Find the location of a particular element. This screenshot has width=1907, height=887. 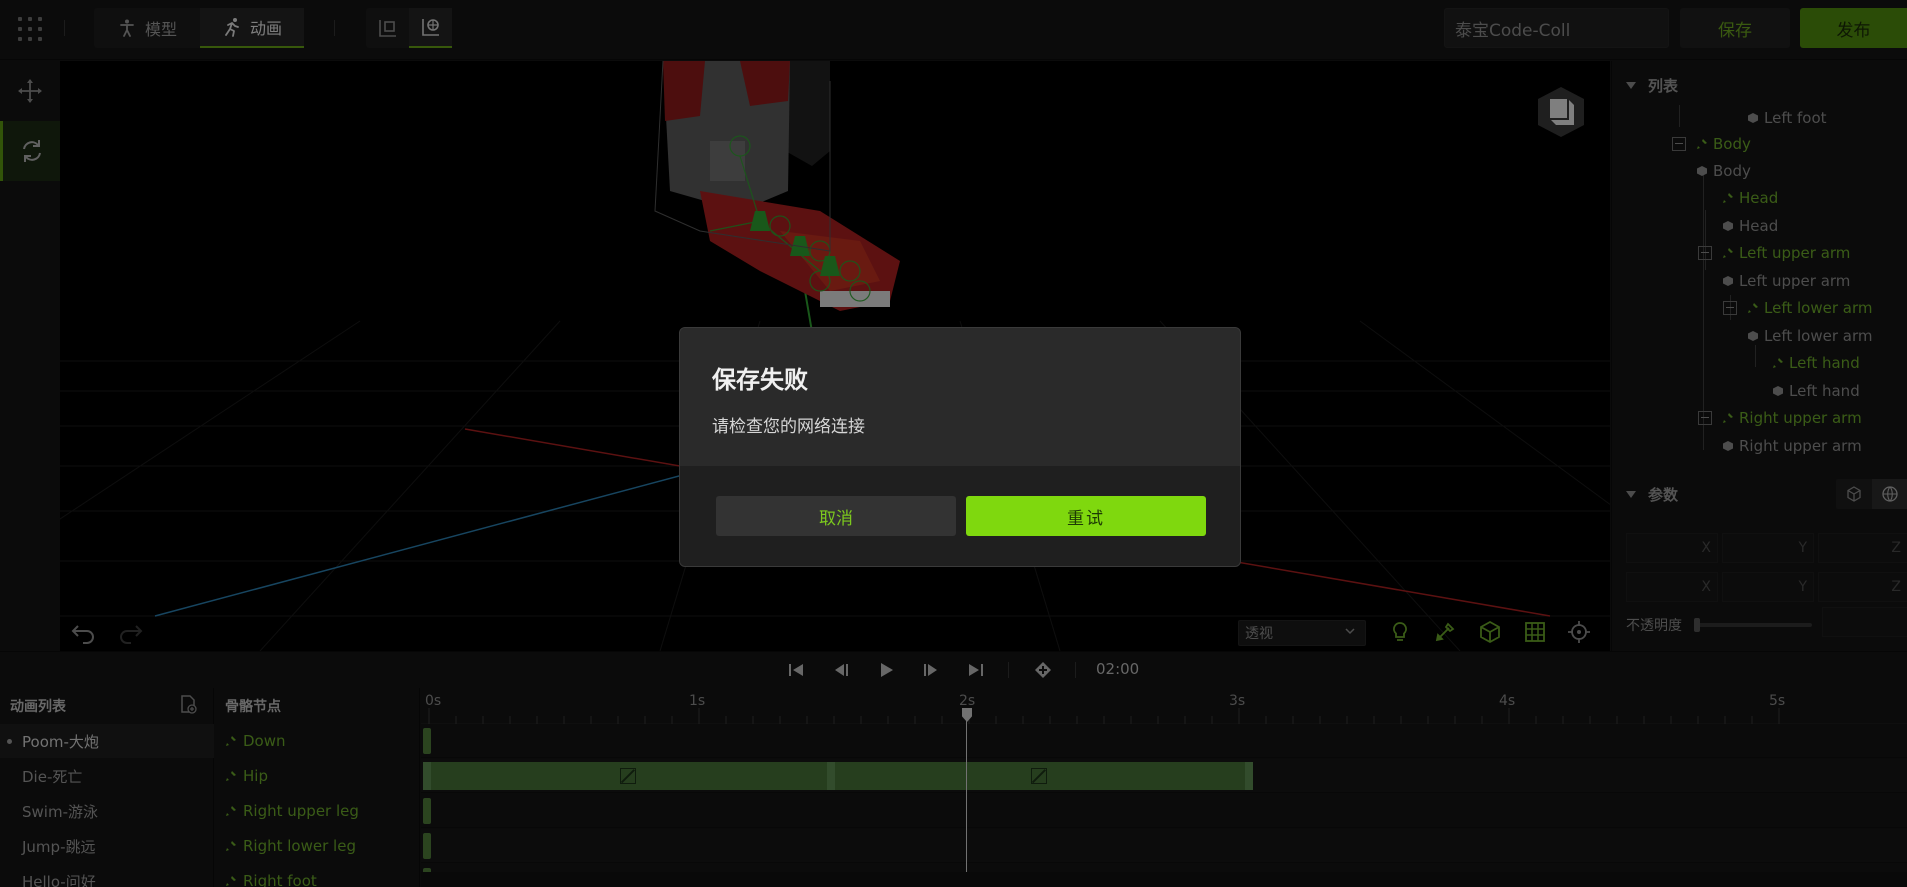

dialog-body is located at coordinates (960, 397).